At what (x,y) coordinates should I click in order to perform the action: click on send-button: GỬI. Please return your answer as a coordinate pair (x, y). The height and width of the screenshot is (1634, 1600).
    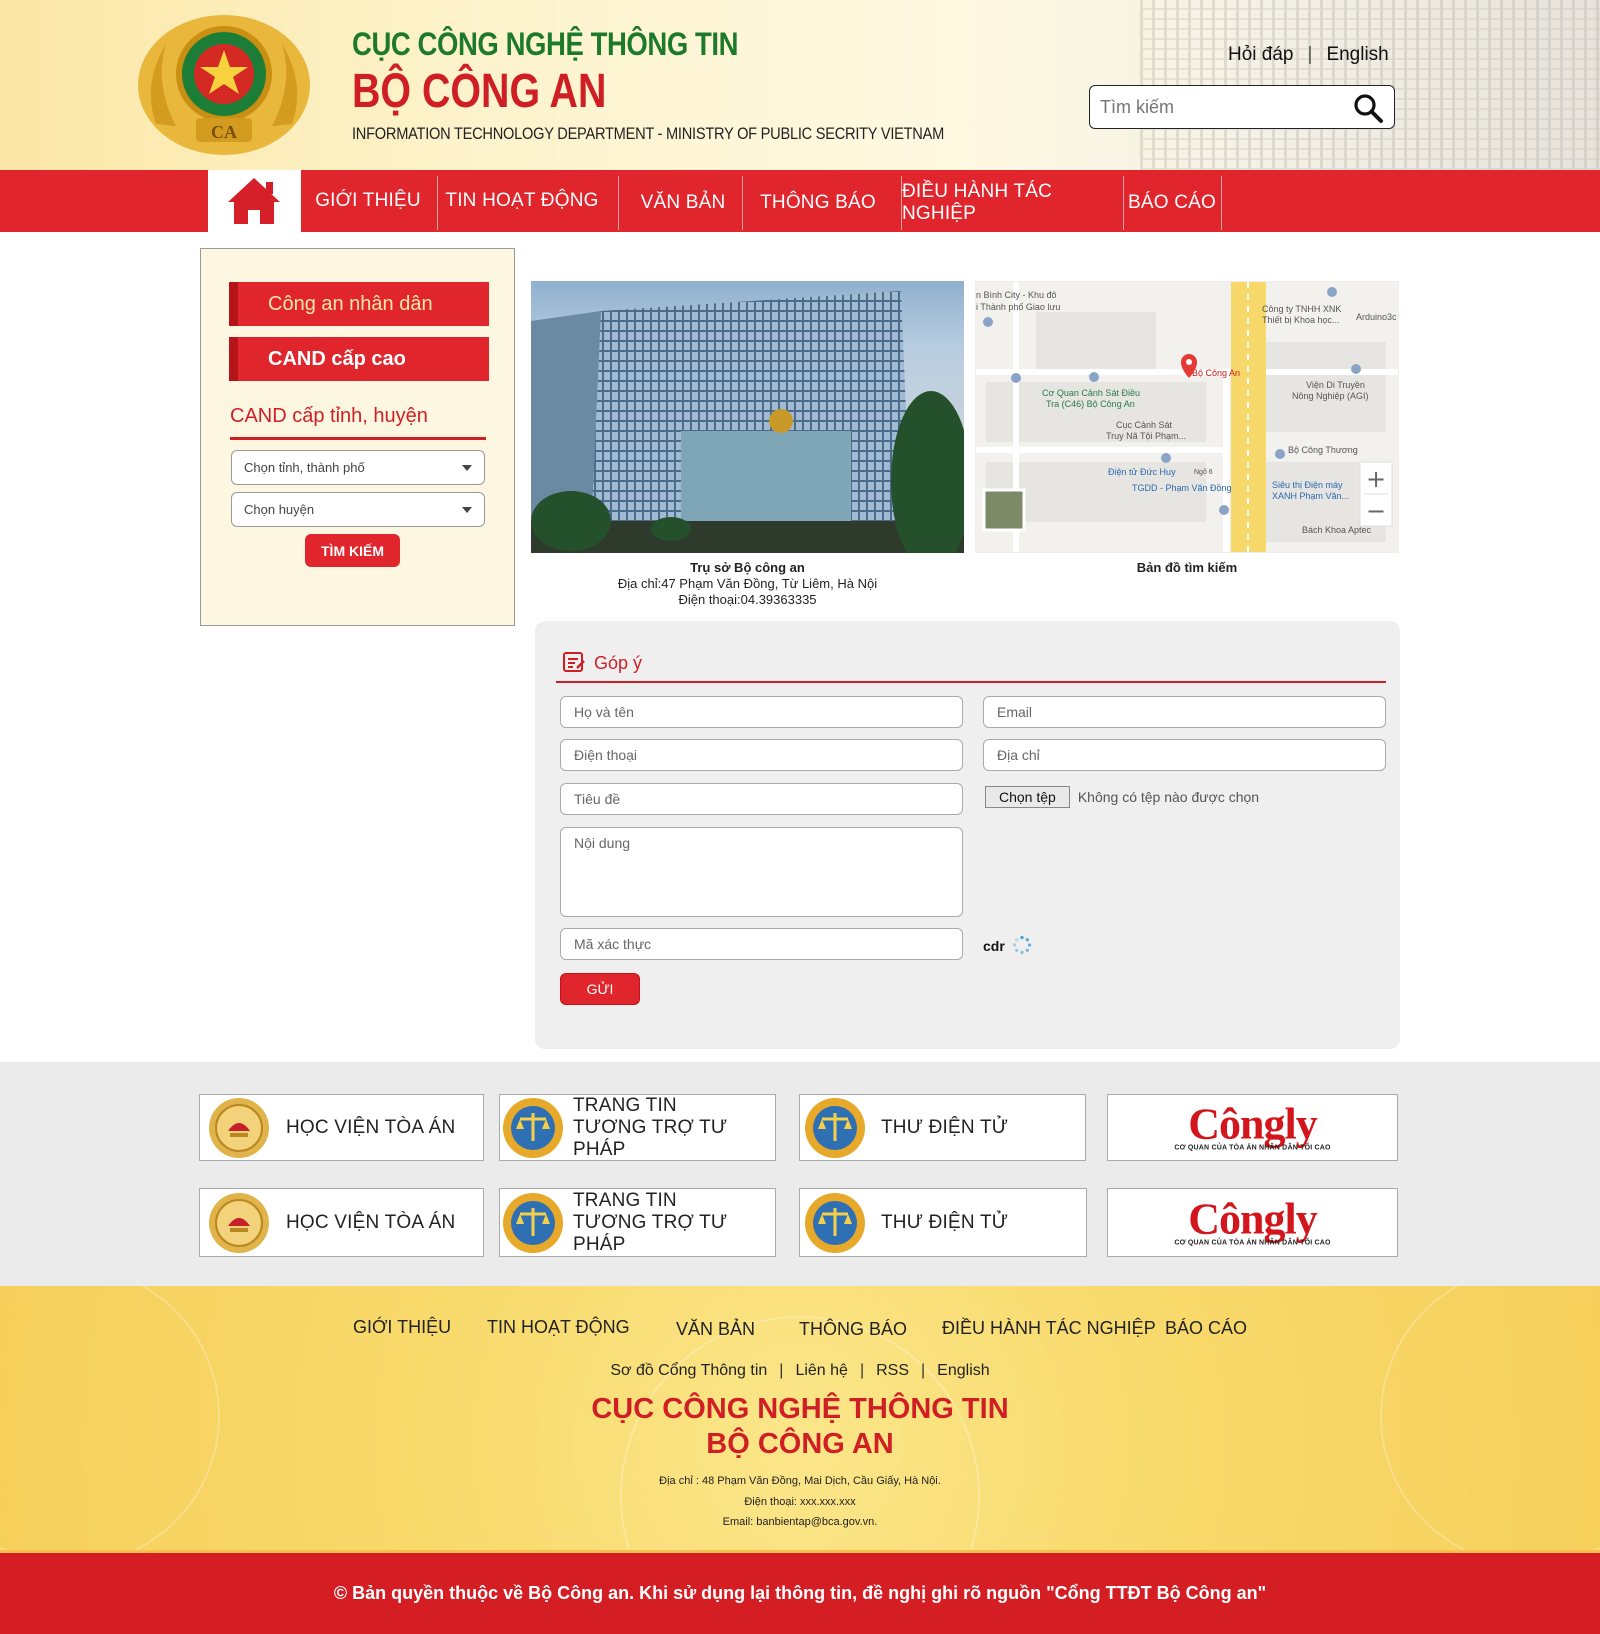
    Looking at the image, I should click on (600, 989).